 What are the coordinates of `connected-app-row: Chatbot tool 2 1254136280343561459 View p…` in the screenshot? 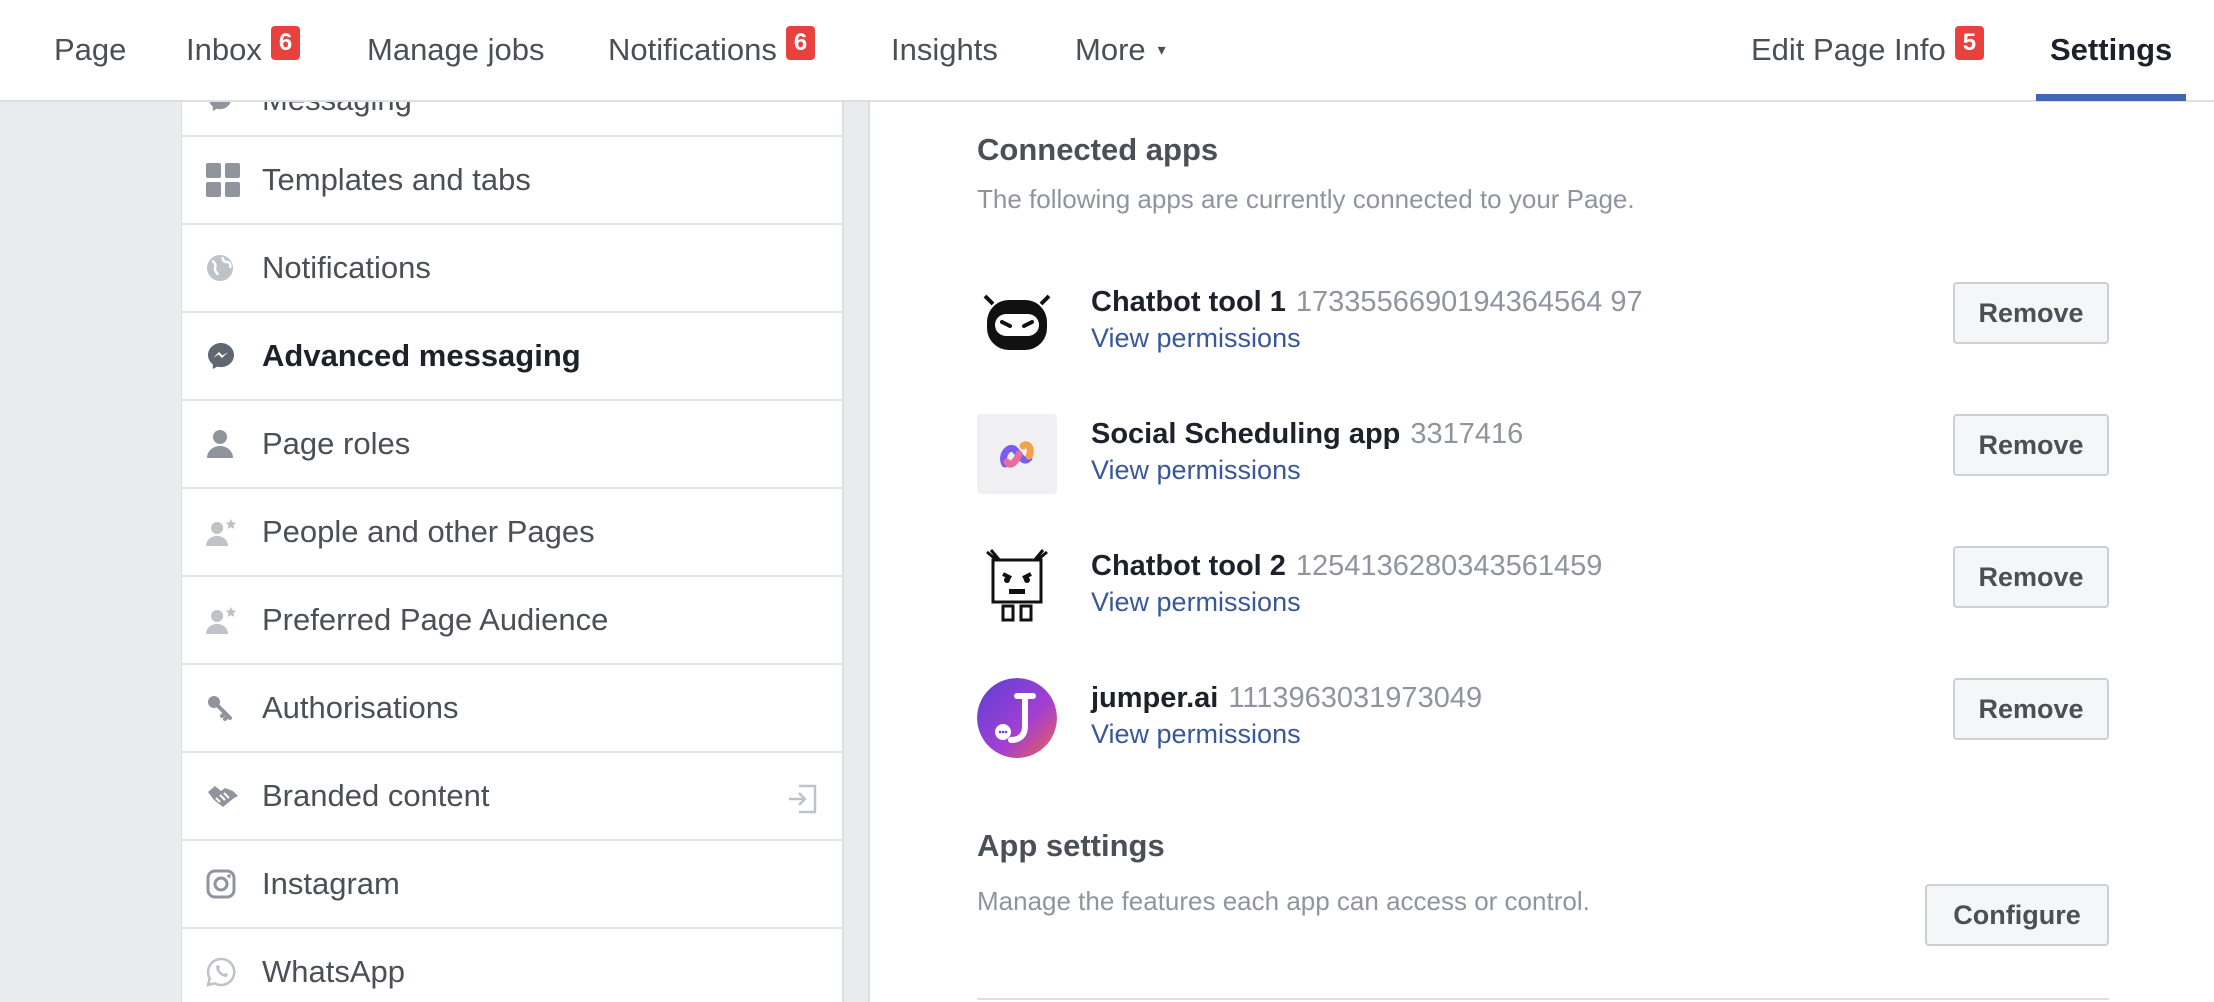 It's located at (1543, 587).